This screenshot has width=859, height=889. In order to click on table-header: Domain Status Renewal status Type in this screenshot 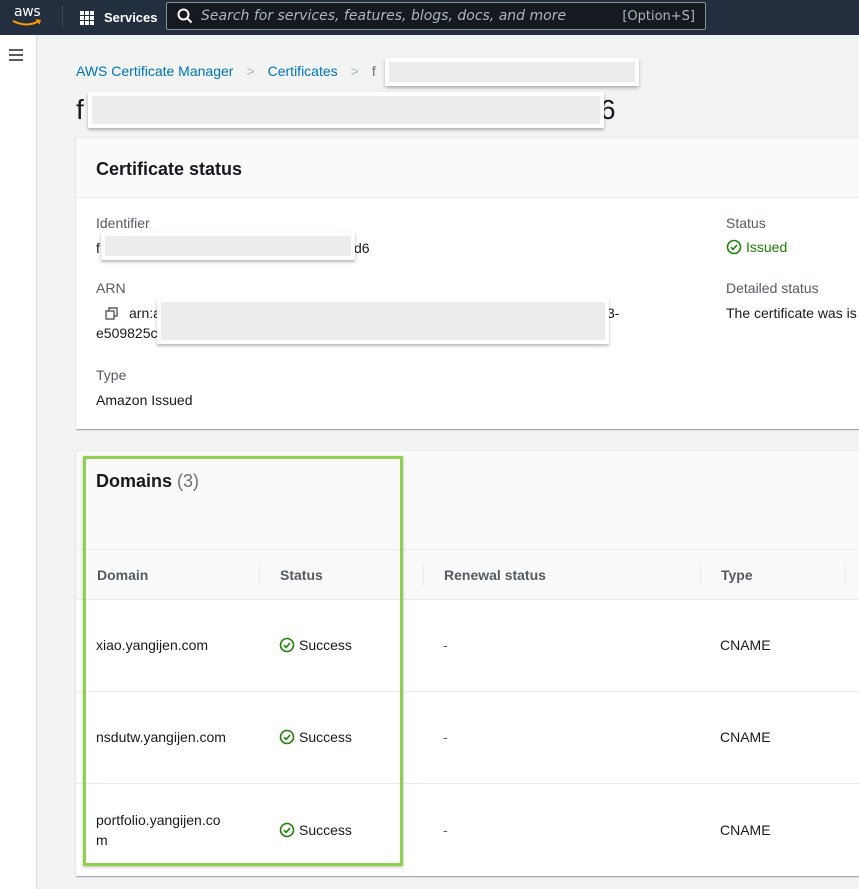, I will do `click(467, 575)`.